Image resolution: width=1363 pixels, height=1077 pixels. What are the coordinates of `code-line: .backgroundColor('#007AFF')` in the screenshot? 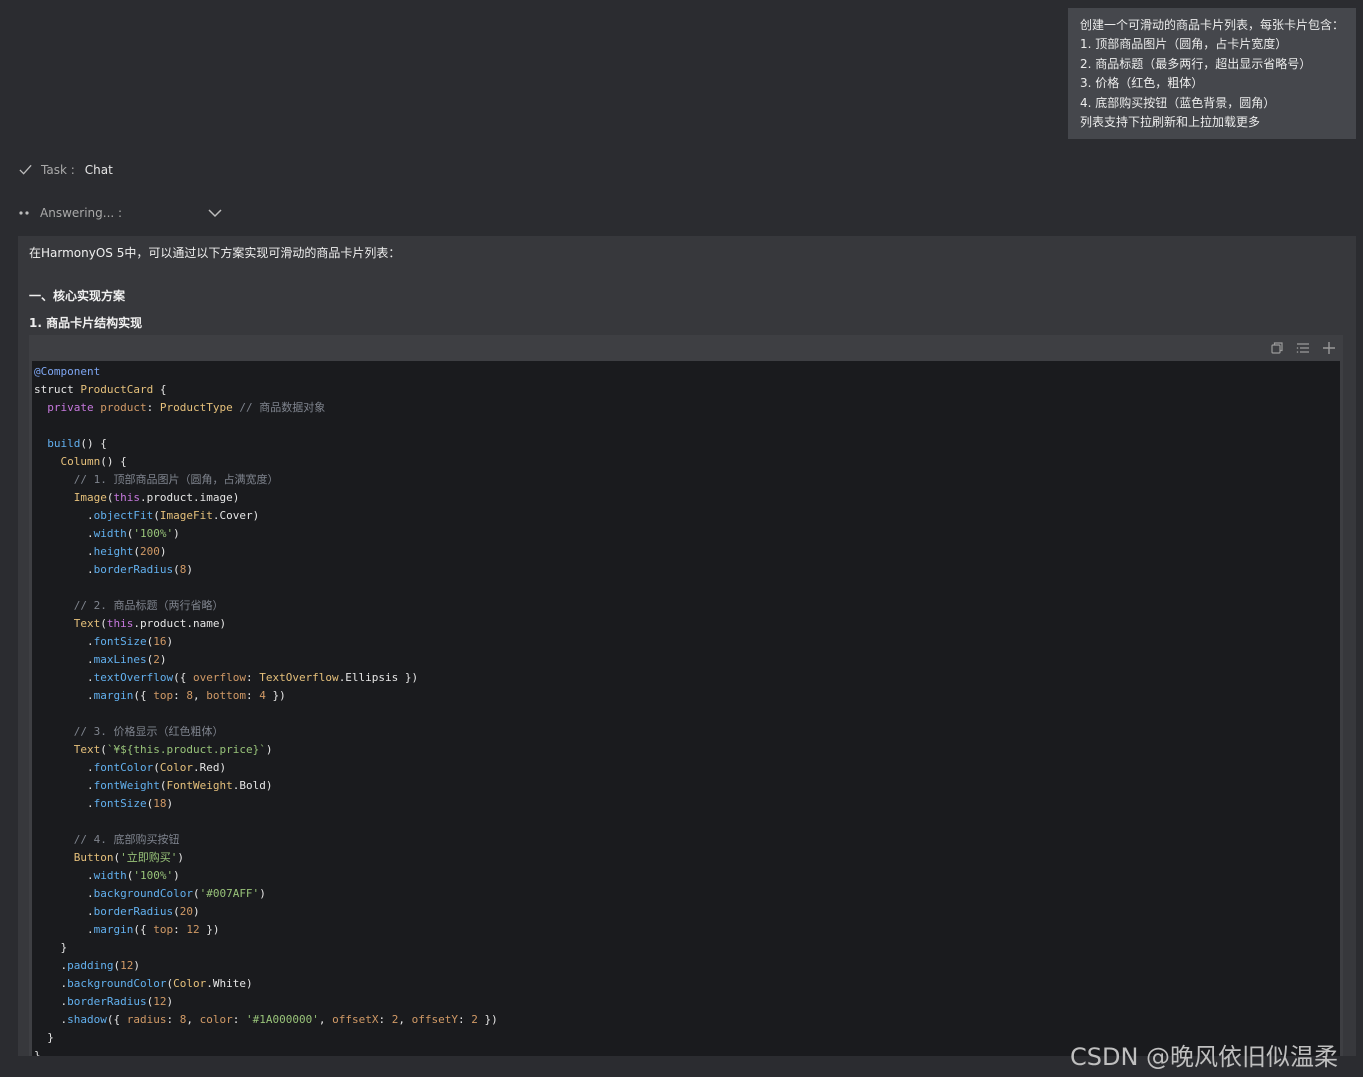 It's located at (687, 894).